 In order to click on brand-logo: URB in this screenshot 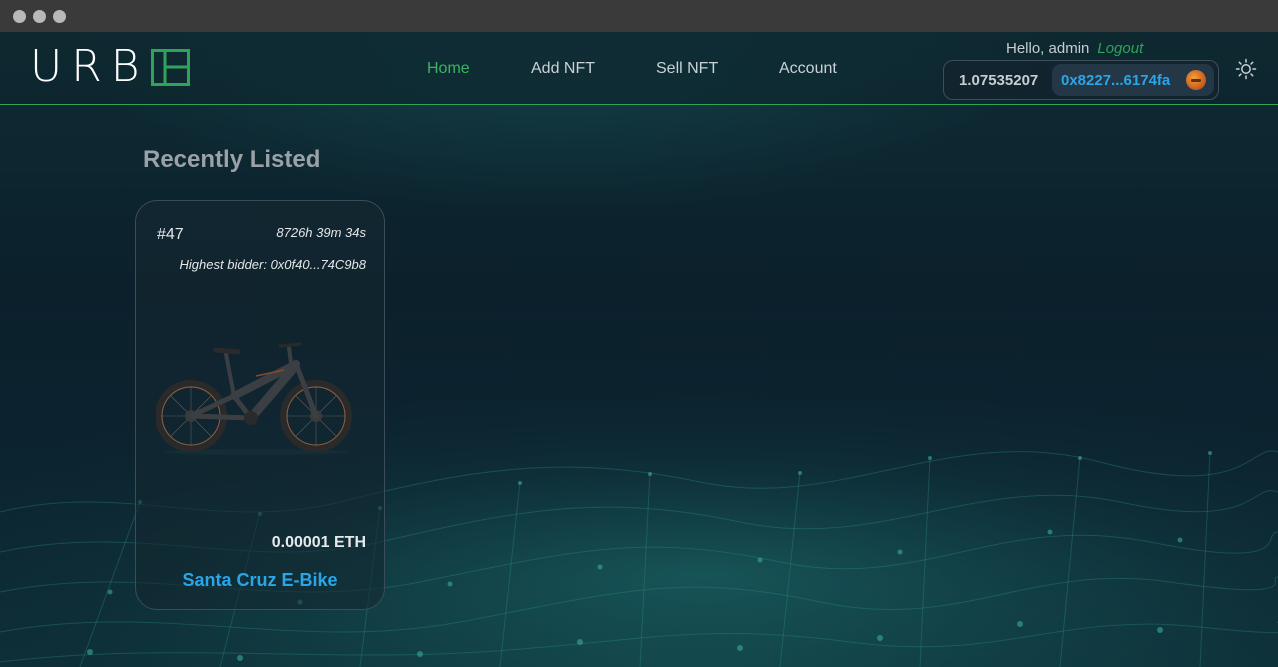, I will do `click(110, 66)`.